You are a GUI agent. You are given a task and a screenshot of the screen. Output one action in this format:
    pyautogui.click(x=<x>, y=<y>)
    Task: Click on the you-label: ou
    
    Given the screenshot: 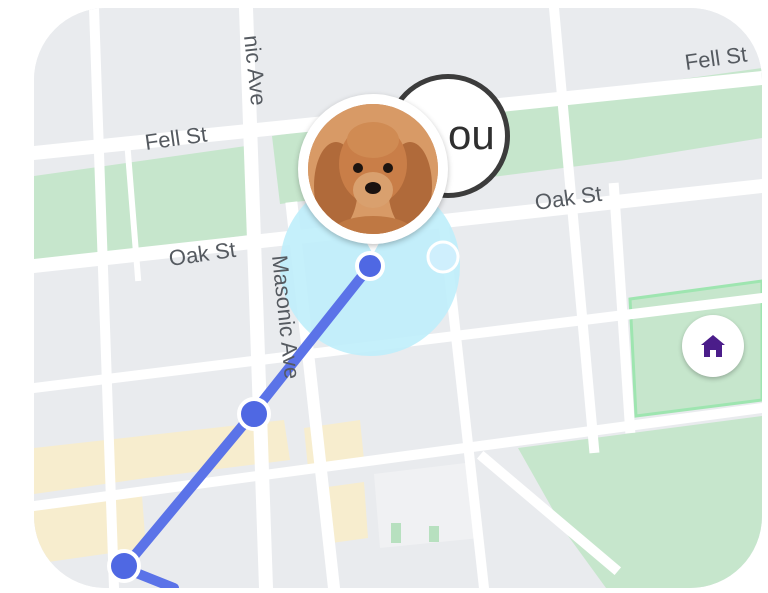 What is the action you would take?
    pyautogui.click(x=471, y=134)
    